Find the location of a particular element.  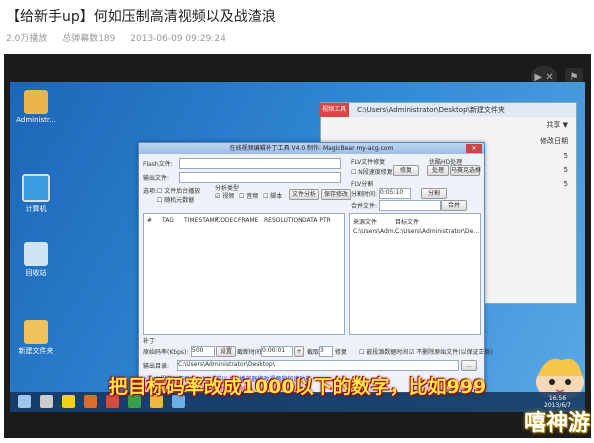

analyze-audio-radio: ☐ 音频 is located at coordinates (248, 195).